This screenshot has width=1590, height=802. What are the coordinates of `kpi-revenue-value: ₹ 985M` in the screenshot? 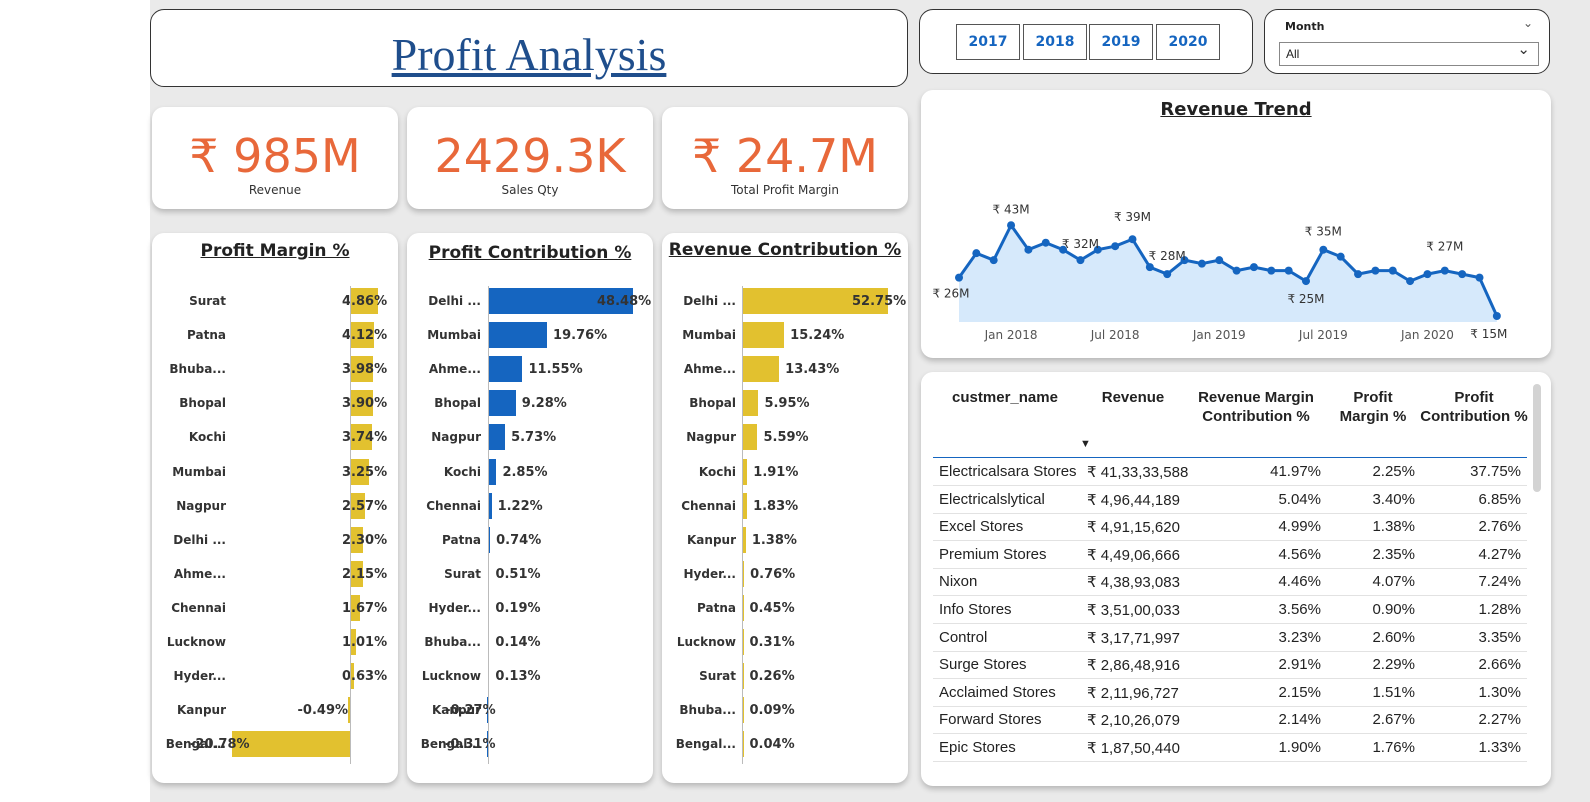 It's located at (275, 156).